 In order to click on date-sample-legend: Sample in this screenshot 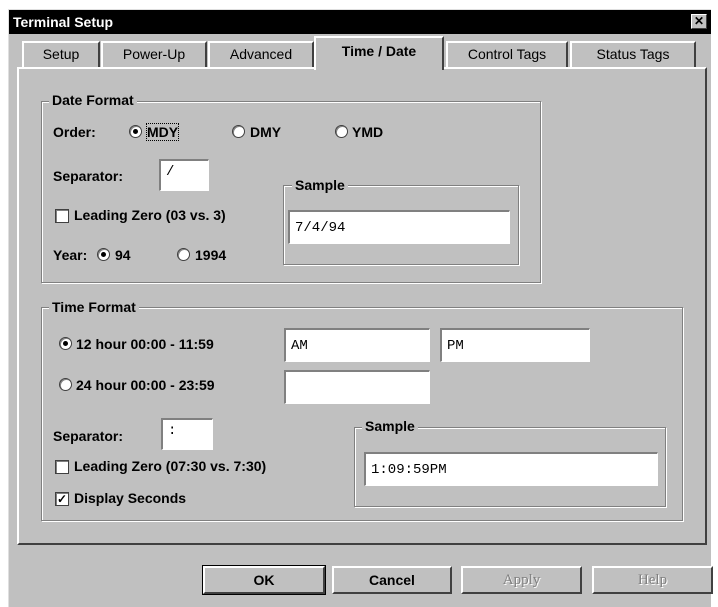, I will do `click(320, 185)`.